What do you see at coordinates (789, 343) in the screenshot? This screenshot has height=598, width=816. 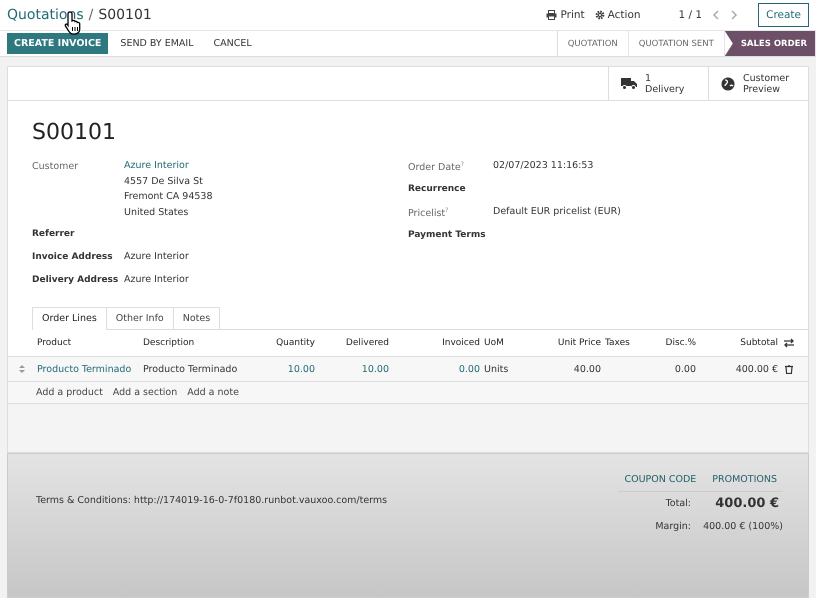 I see `column-settings-icon` at bounding box center [789, 343].